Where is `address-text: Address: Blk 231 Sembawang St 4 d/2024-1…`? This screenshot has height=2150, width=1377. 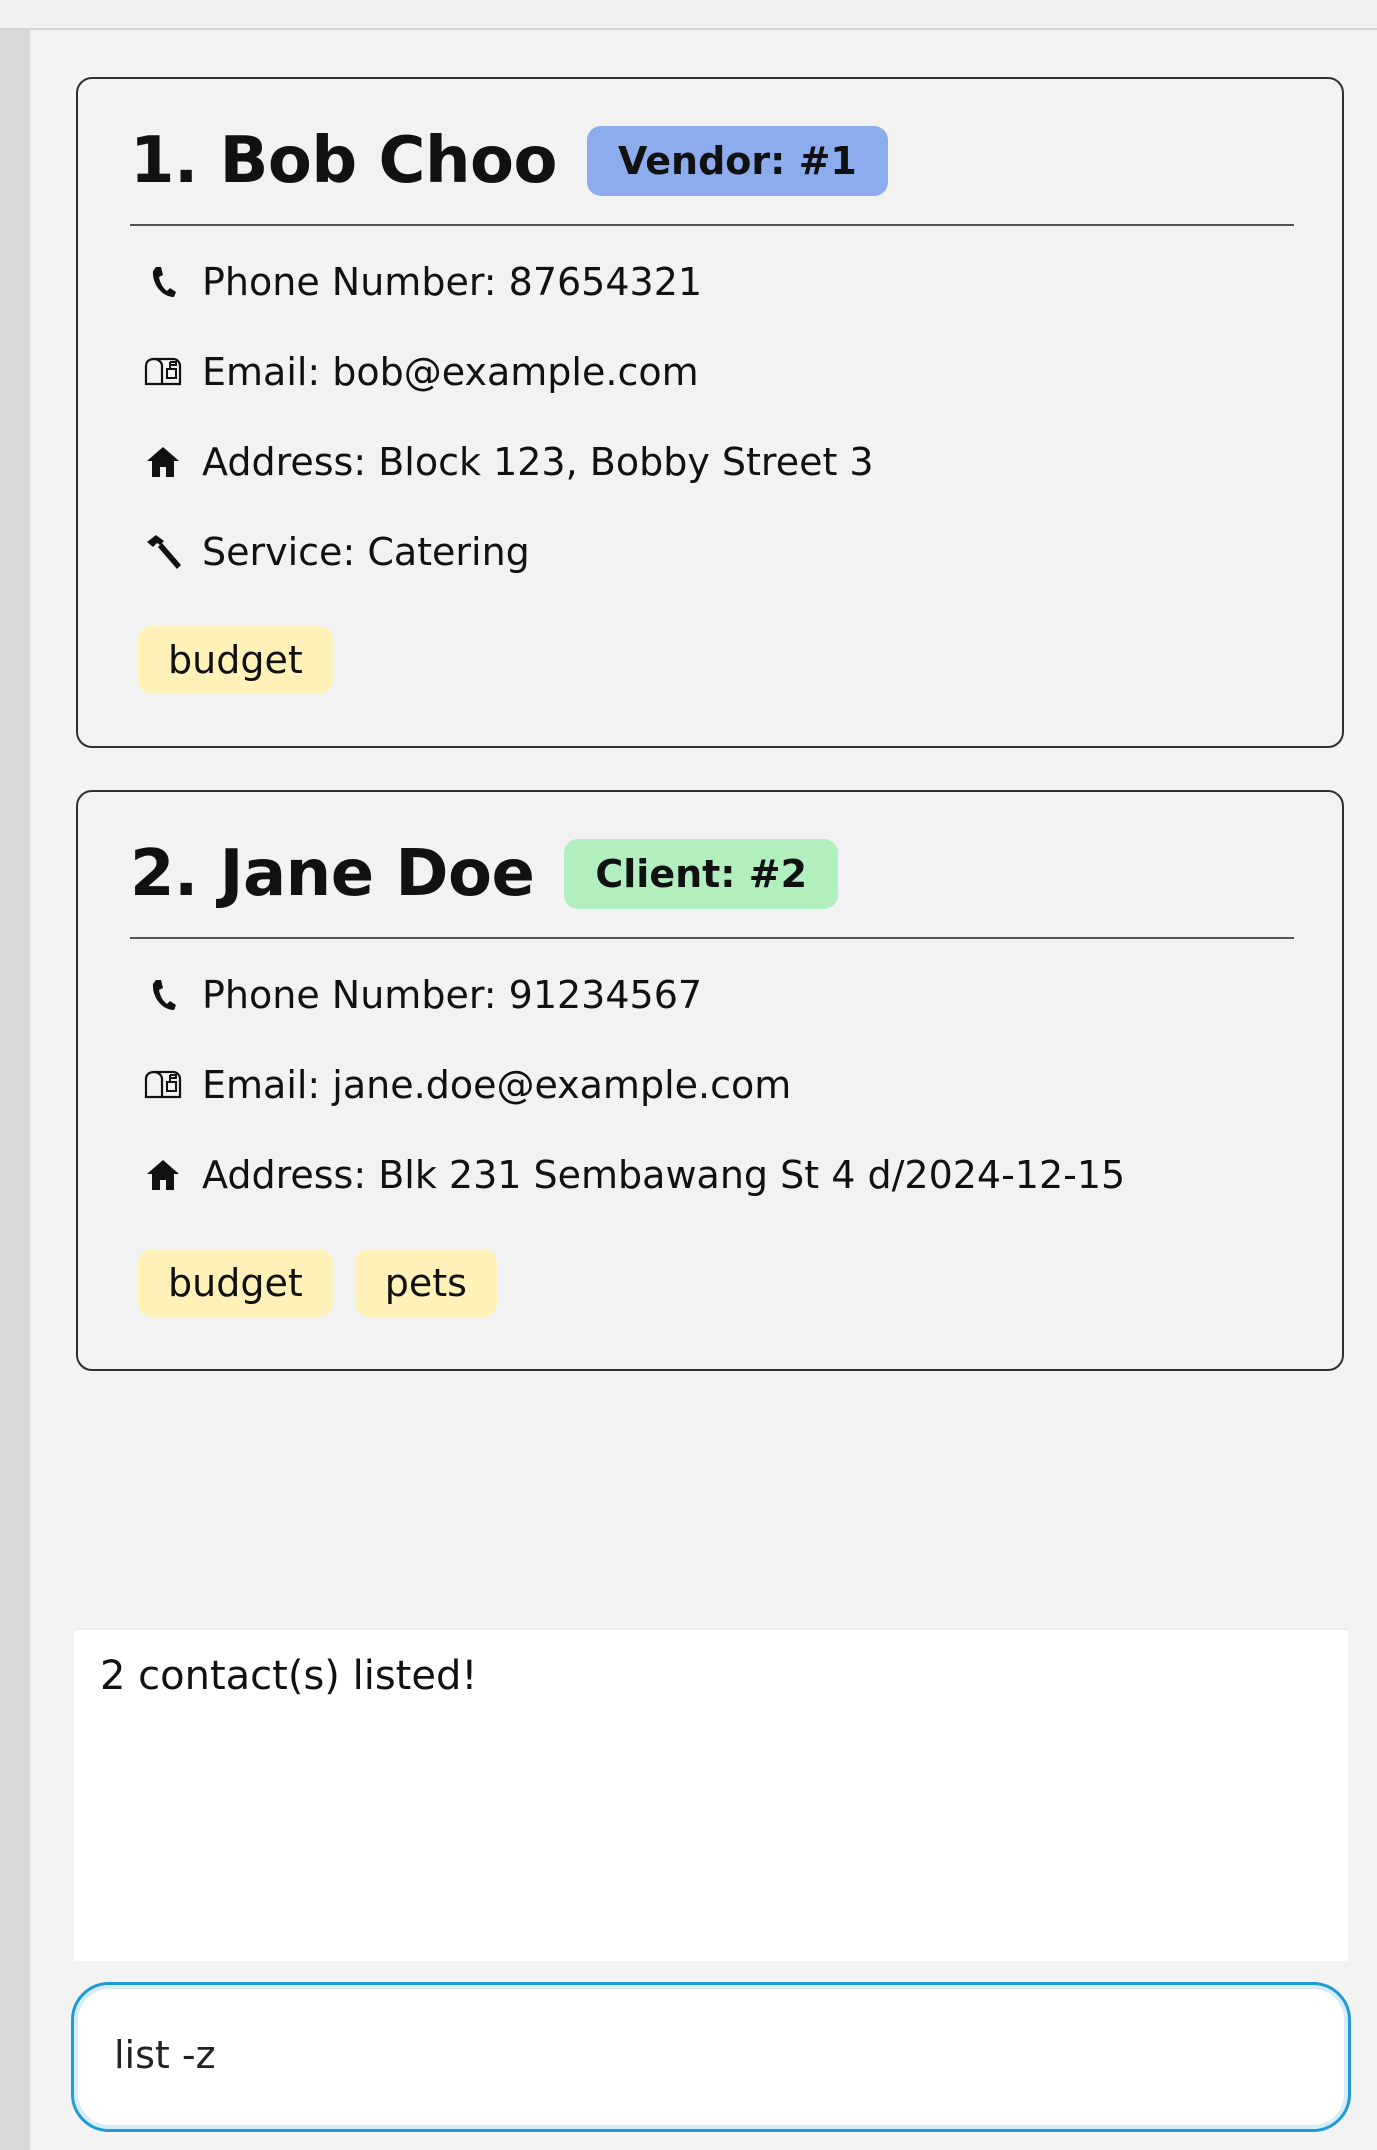
address-text: Address: Blk 231 Sembawang St 4 d/2024-1… is located at coordinates (664, 1175).